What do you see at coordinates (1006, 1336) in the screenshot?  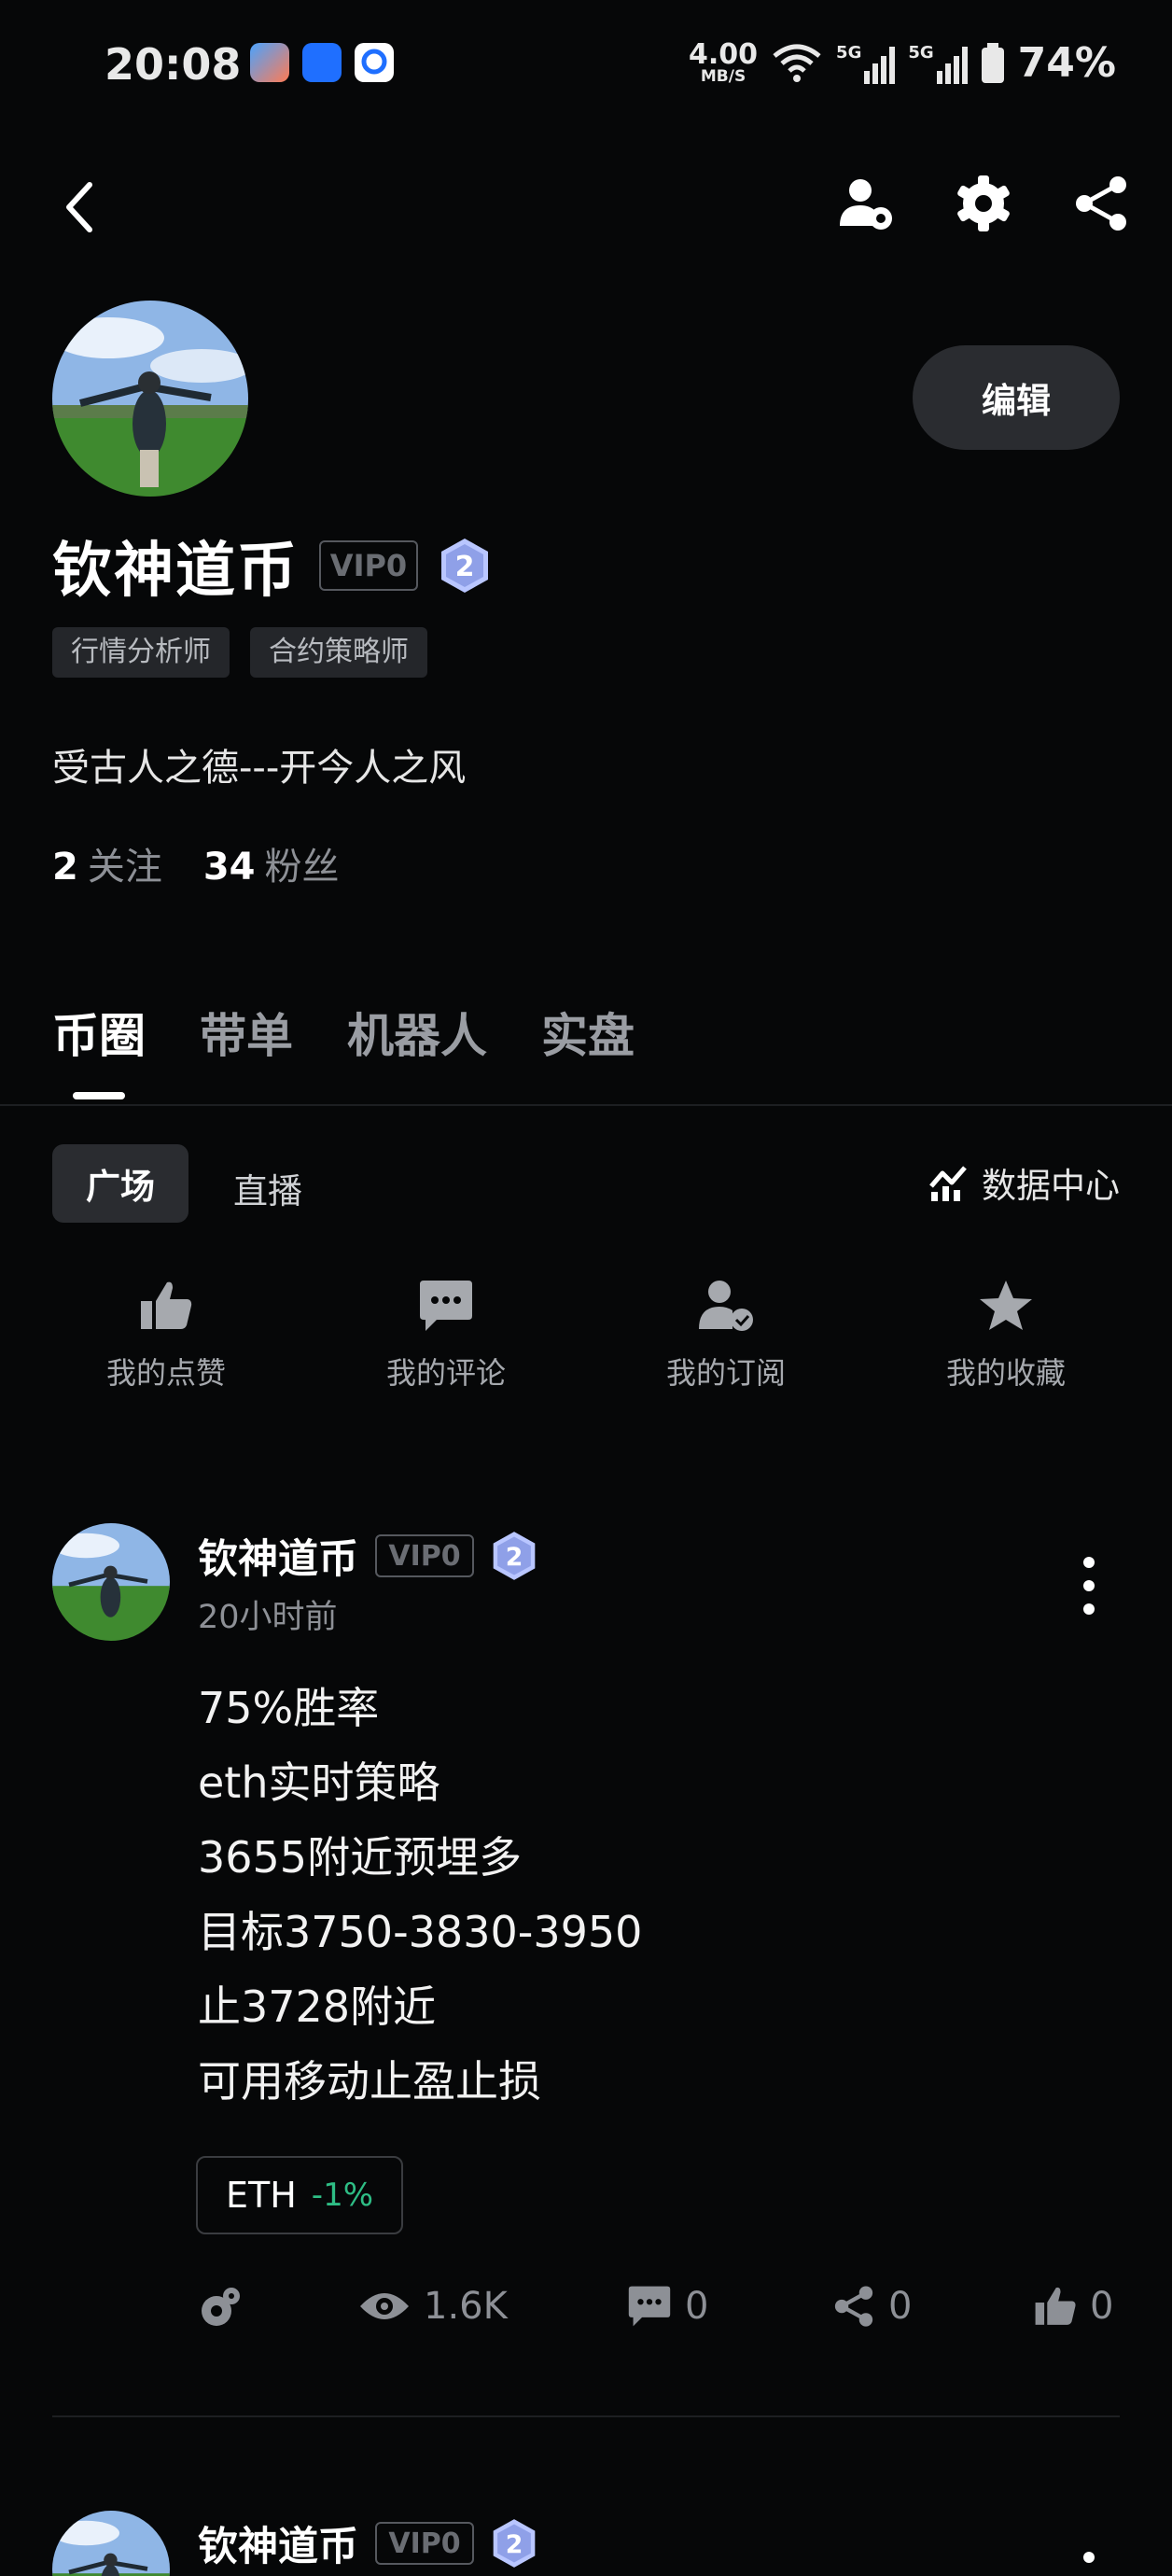 I see `quick-my-favorites: 我的收藏` at bounding box center [1006, 1336].